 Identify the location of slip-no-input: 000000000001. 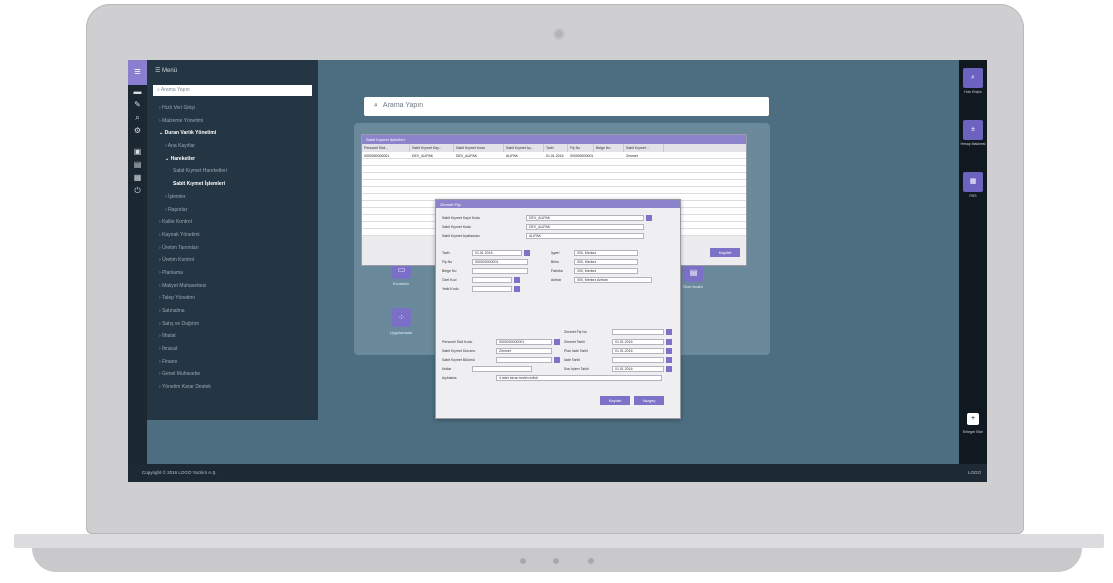
(500, 262).